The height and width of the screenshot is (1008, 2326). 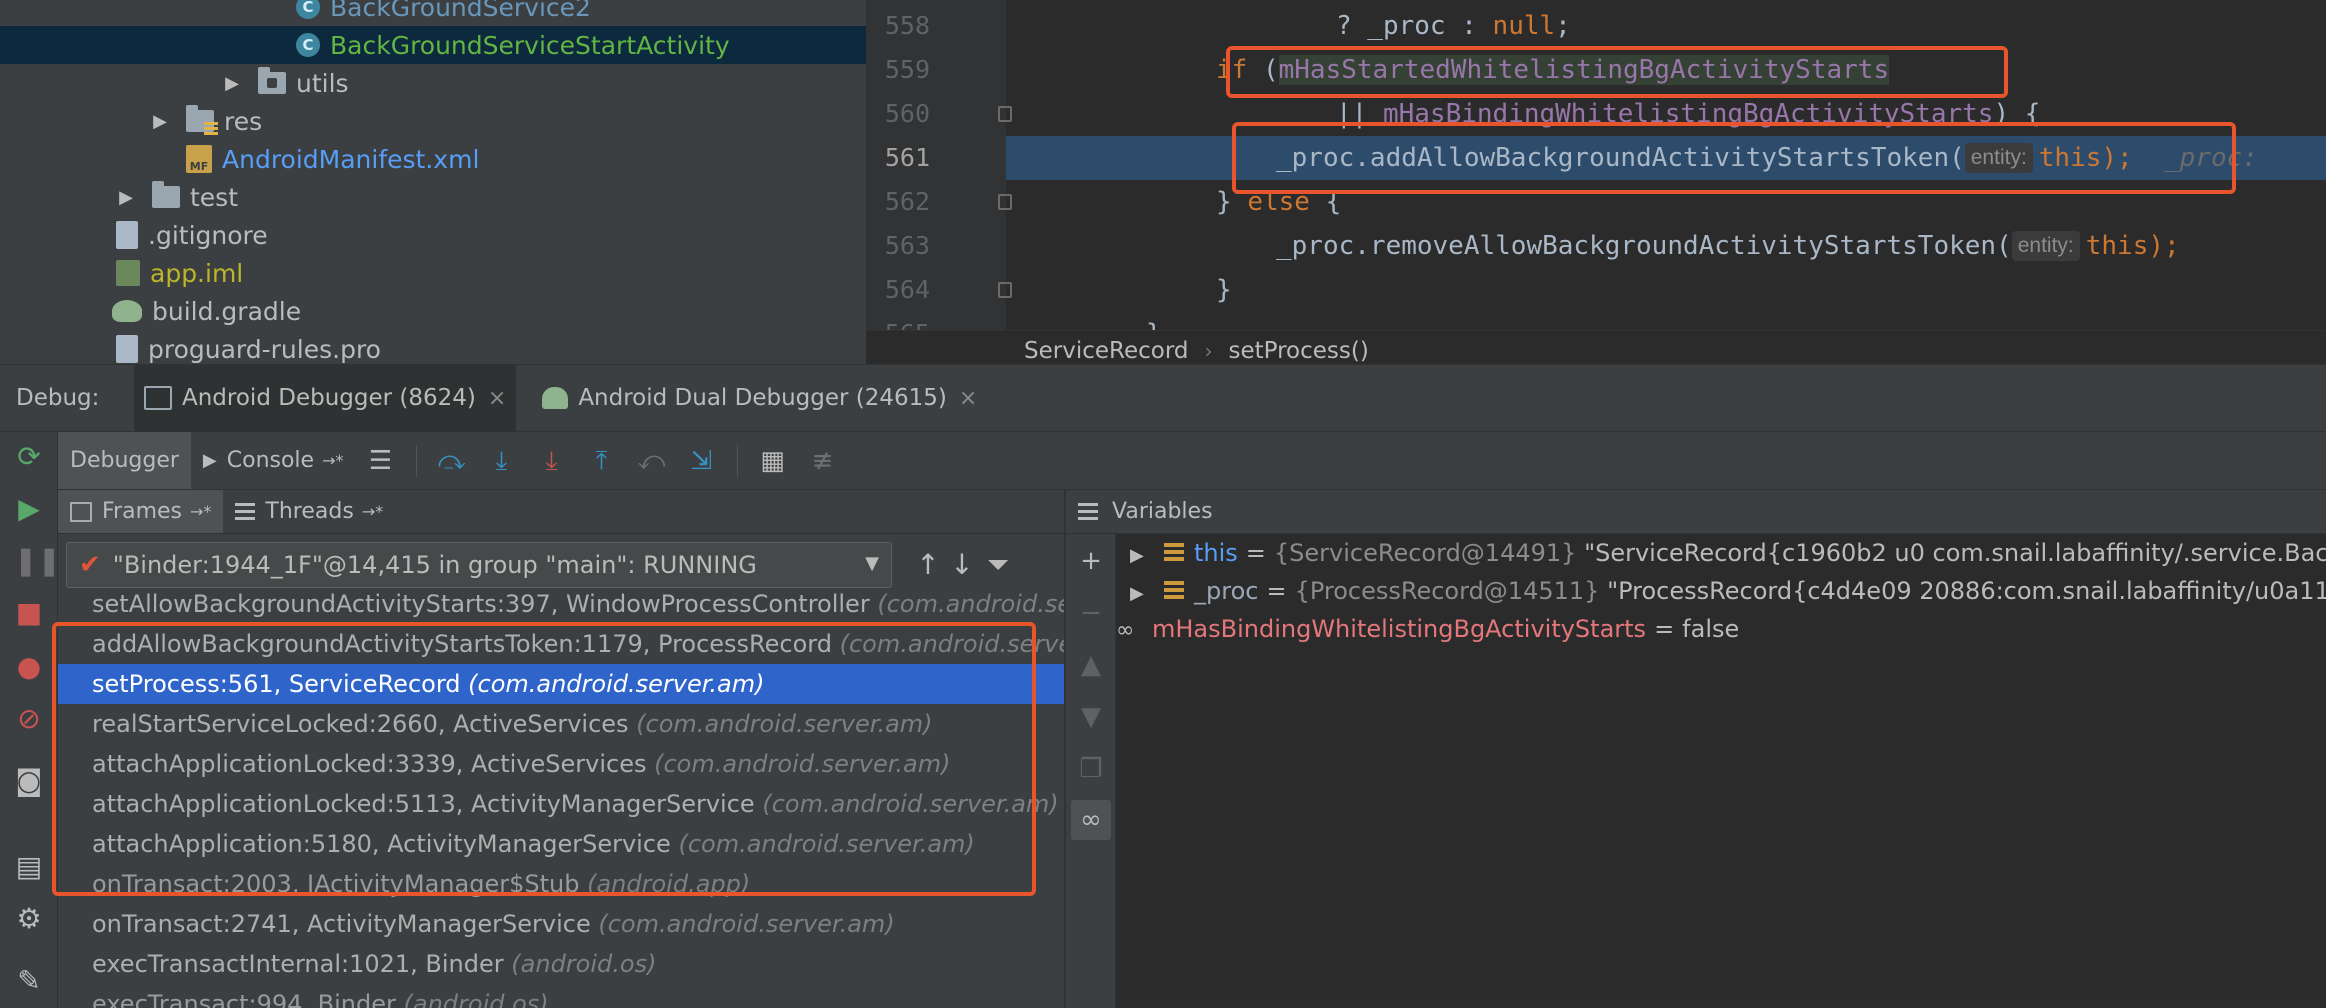 What do you see at coordinates (561, 996) in the screenshot?
I see `frame-row: execTransact:994, Binder (android.os)` at bounding box center [561, 996].